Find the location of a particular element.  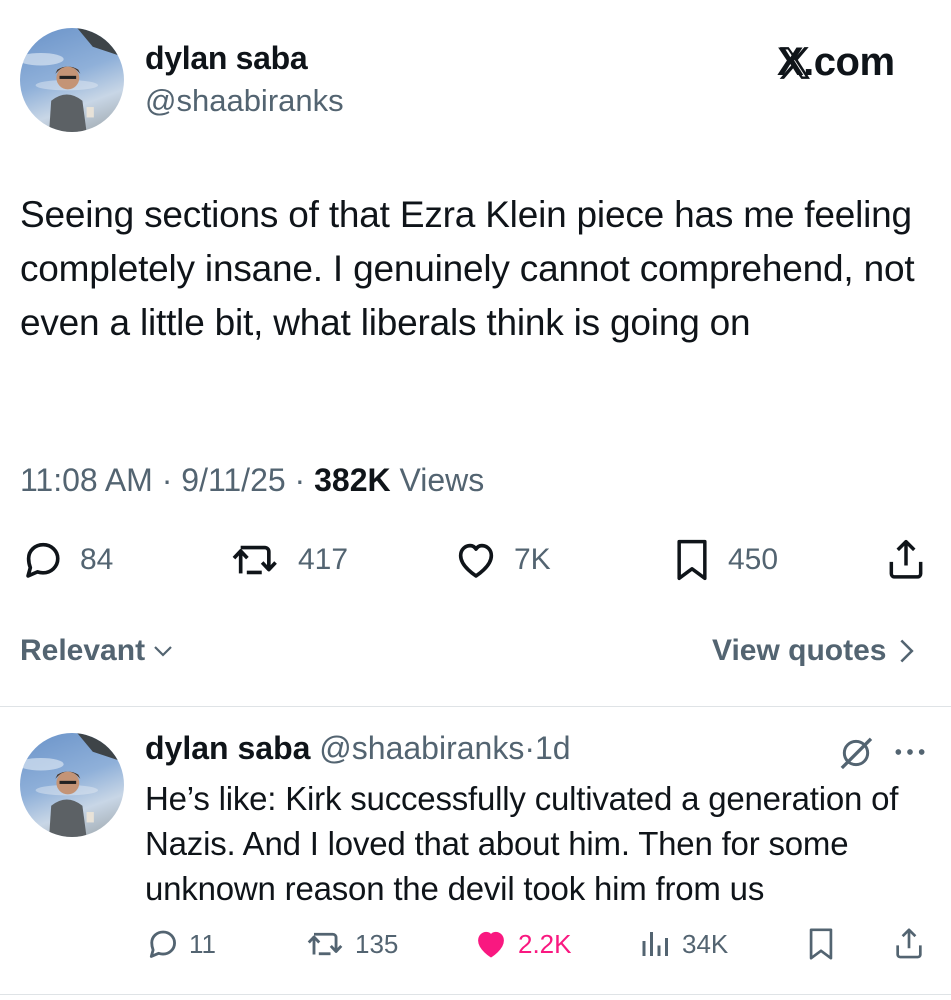

source-label: X.com is located at coordinates (835, 62).